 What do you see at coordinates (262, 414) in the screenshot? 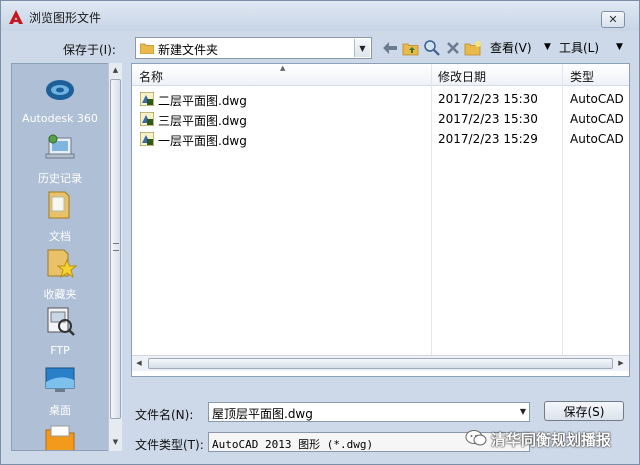
I see `filename-value: 屋顶层平面图.dwg` at bounding box center [262, 414].